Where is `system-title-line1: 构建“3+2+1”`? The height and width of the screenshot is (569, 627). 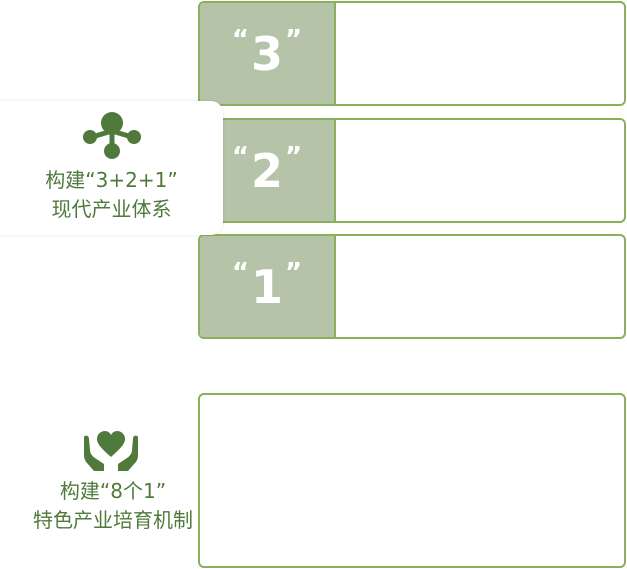
system-title-line1: 构建“3+2+1” is located at coordinates (111, 180).